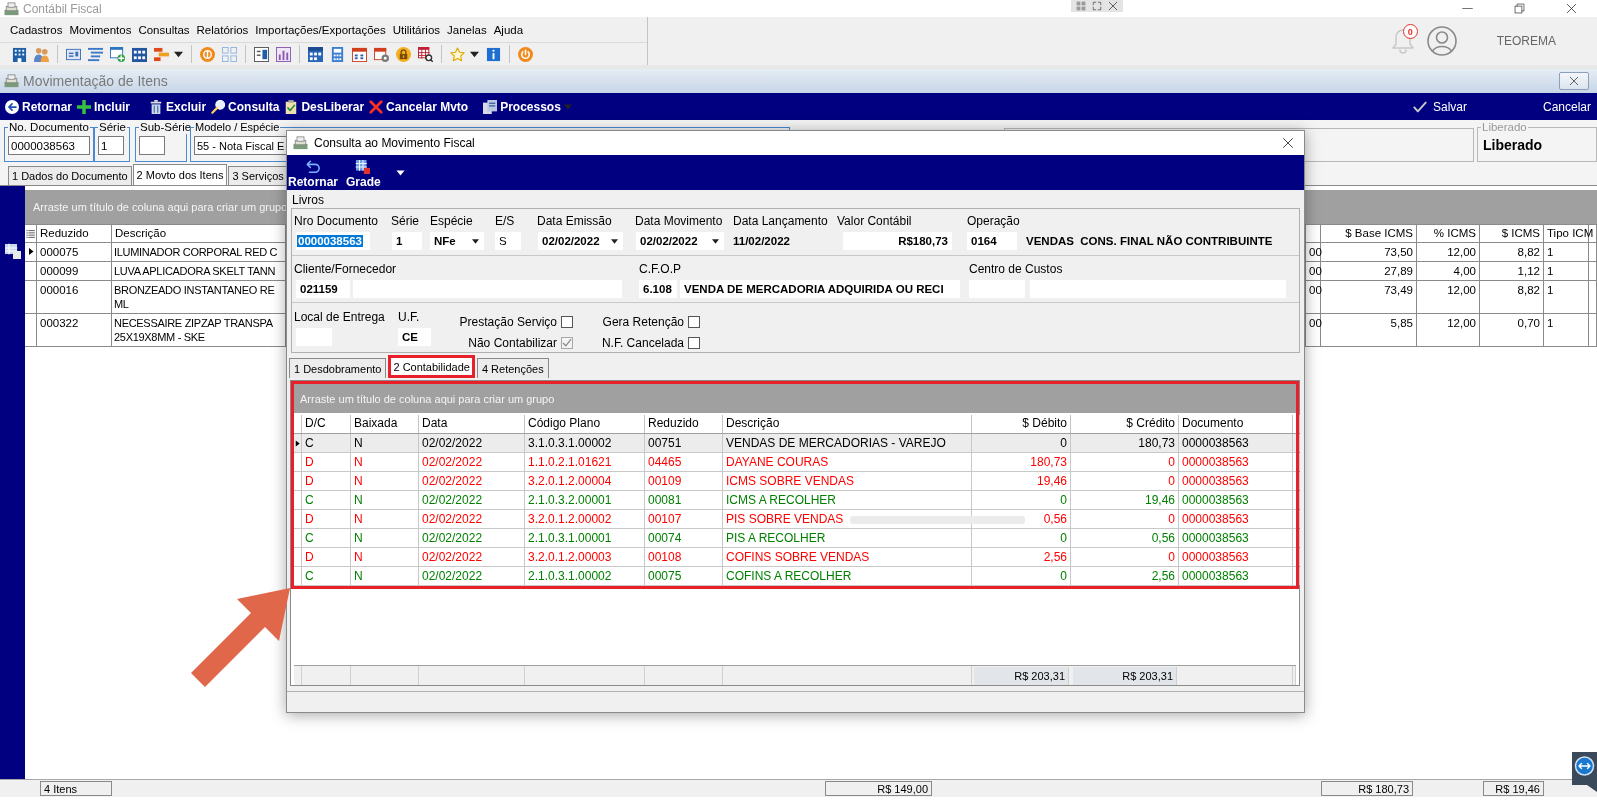  I want to click on toolbar-button: Cancelar, so click(1566, 106).